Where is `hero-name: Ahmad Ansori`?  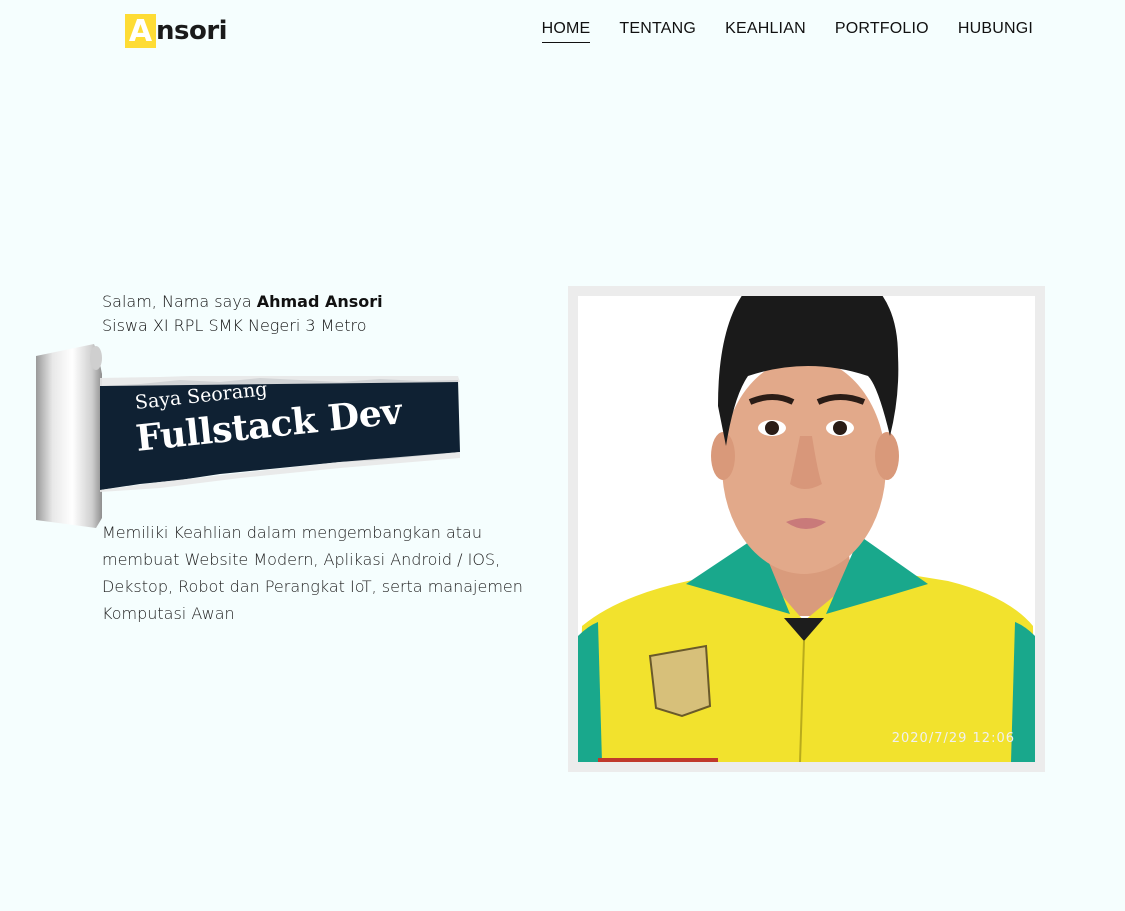 hero-name: Ahmad Ansori is located at coordinates (319, 301).